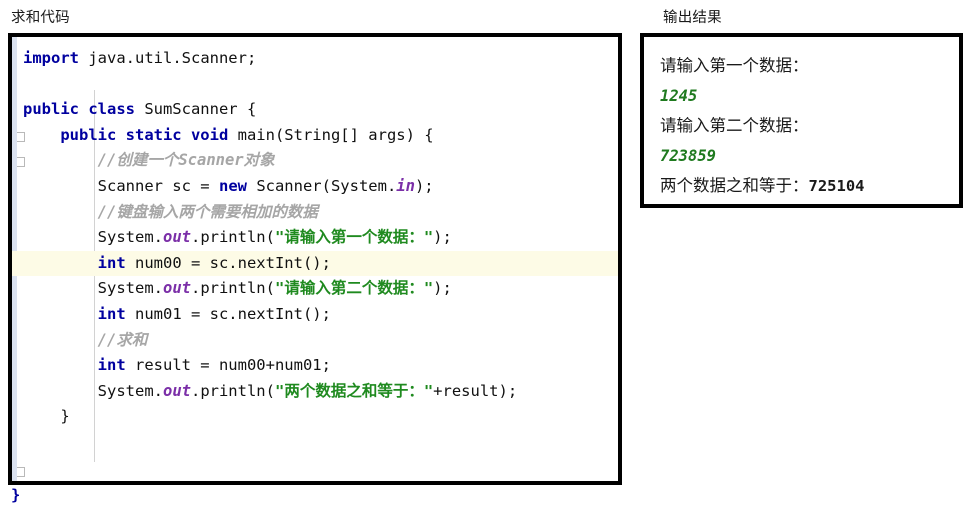 The image size is (977, 517). I want to click on code-token-str: "请输入第二个数据：, so click(349, 288).